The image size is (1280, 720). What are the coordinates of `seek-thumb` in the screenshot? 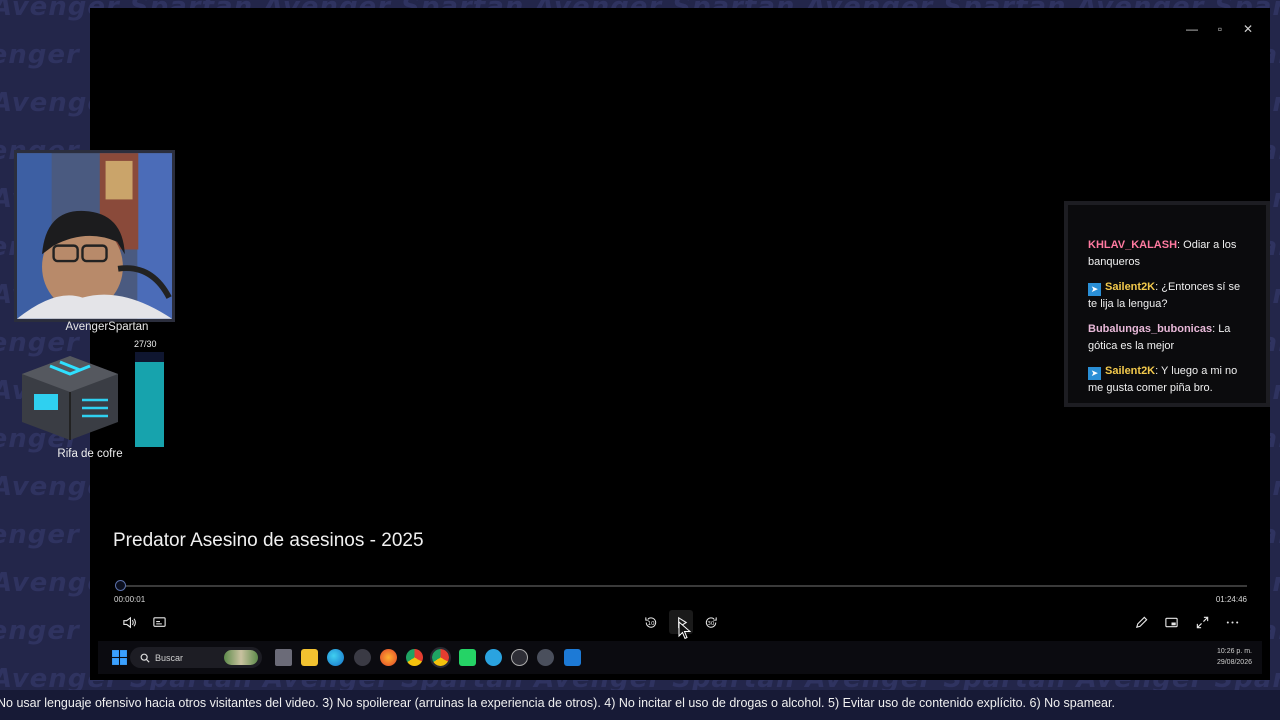 It's located at (121, 585).